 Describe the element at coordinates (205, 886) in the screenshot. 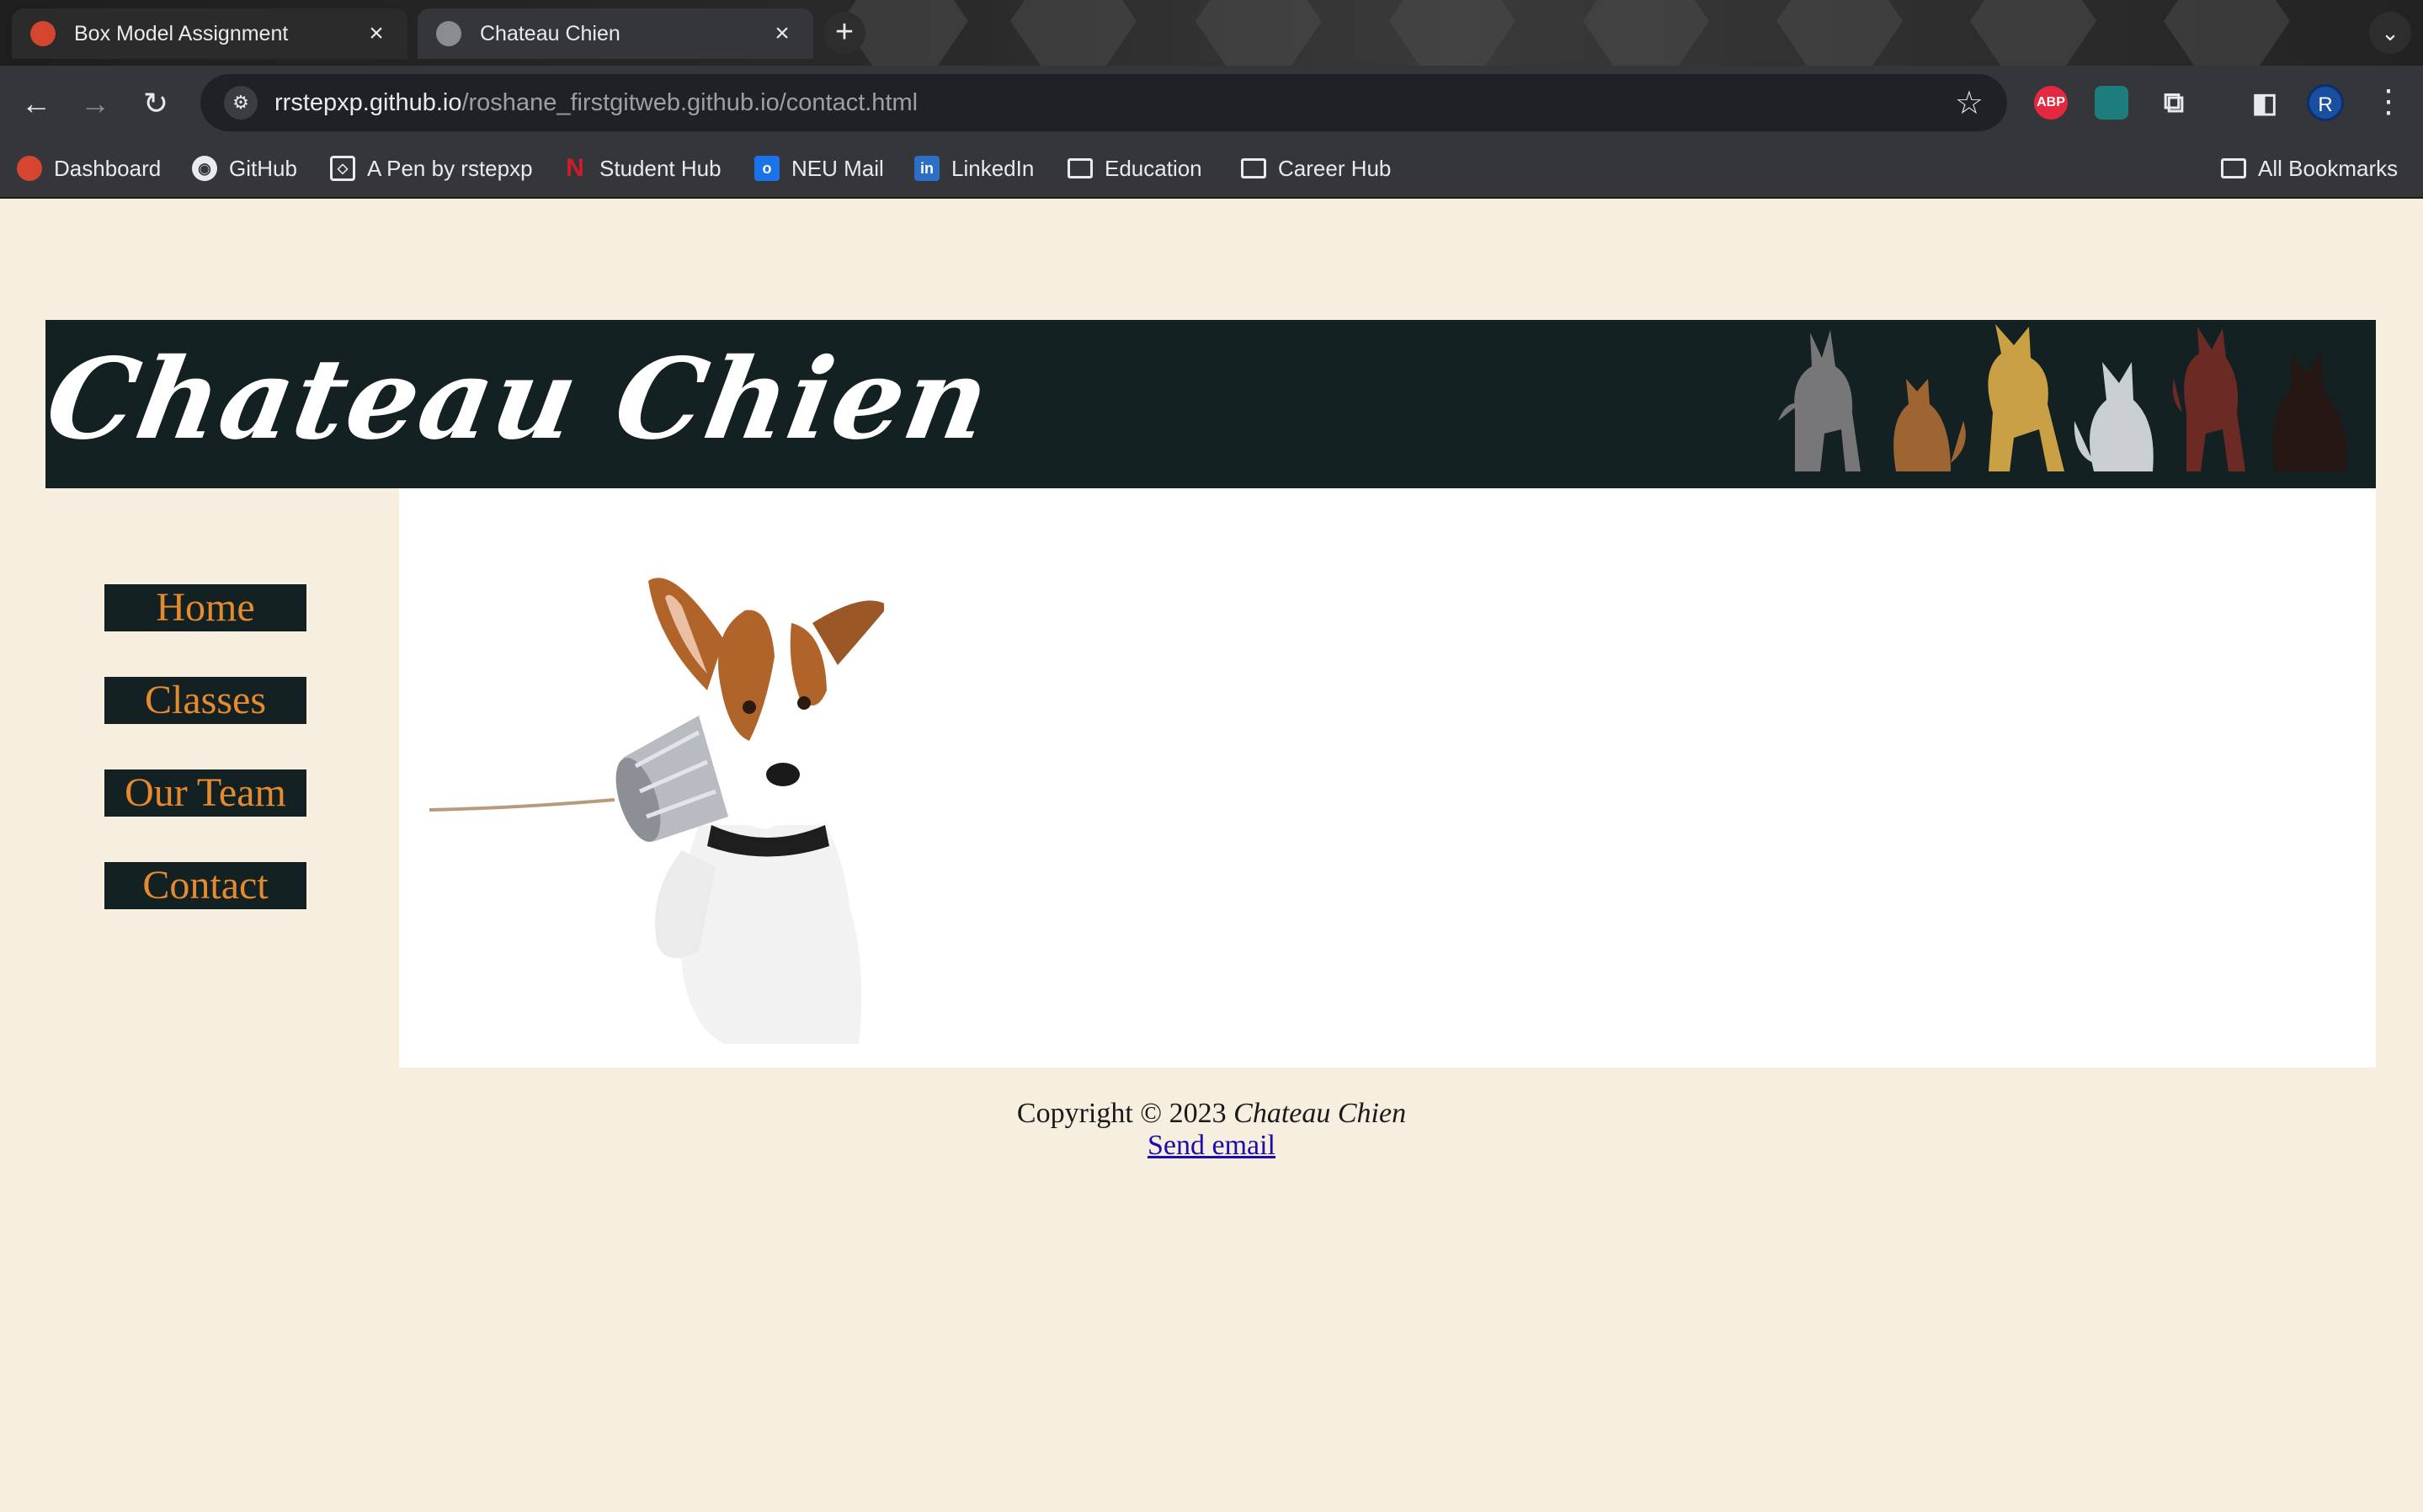

I see `nav-link-contact: Contact` at that location.